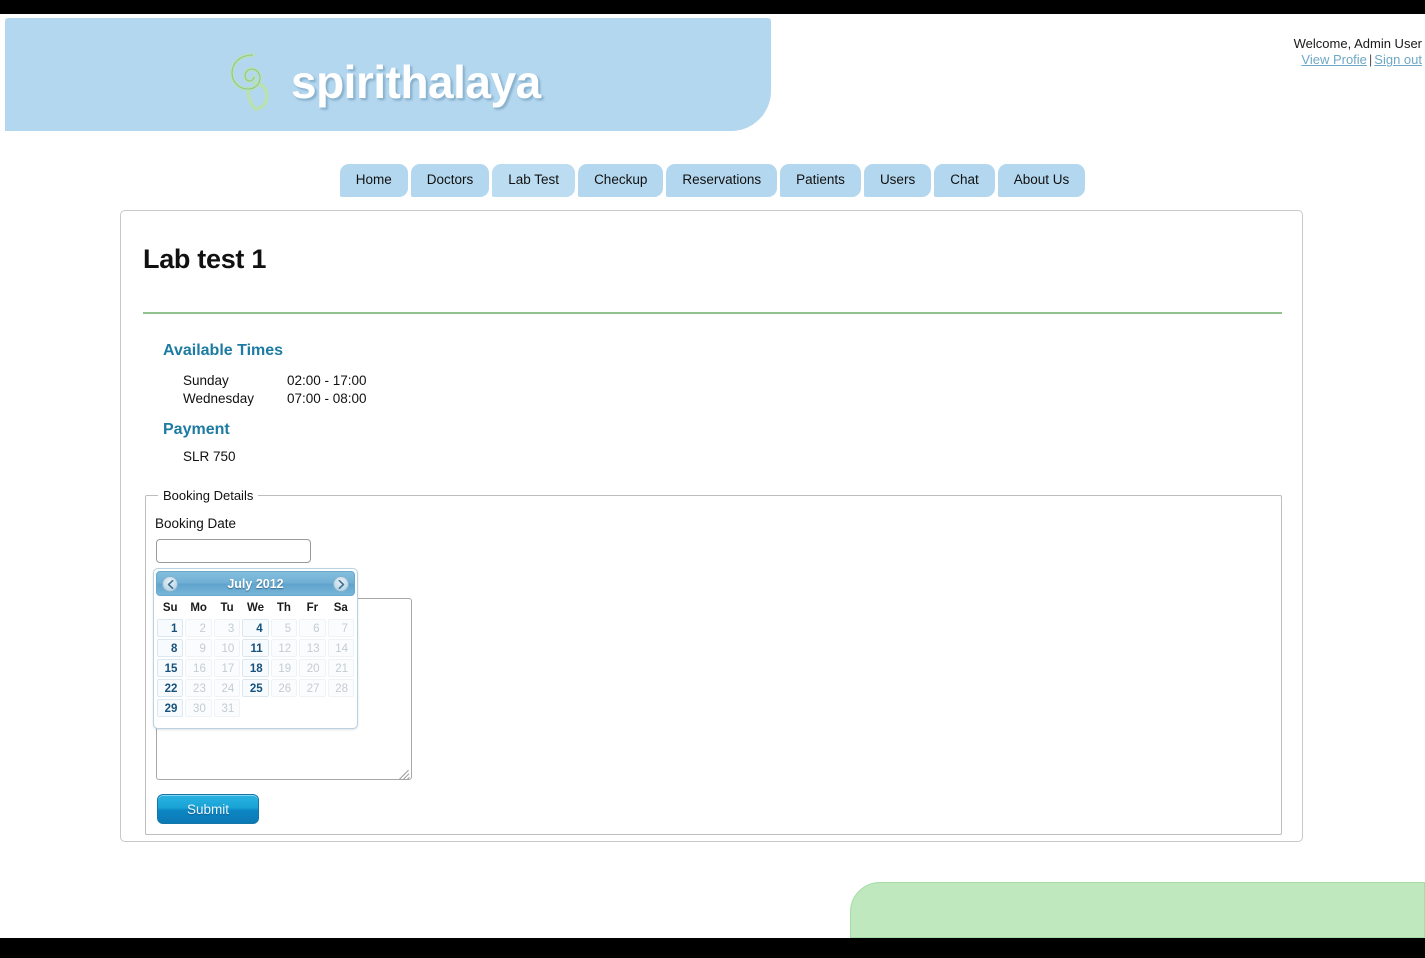 The image size is (1425, 958). I want to click on datepicker-day-cell: 4, so click(255, 628).